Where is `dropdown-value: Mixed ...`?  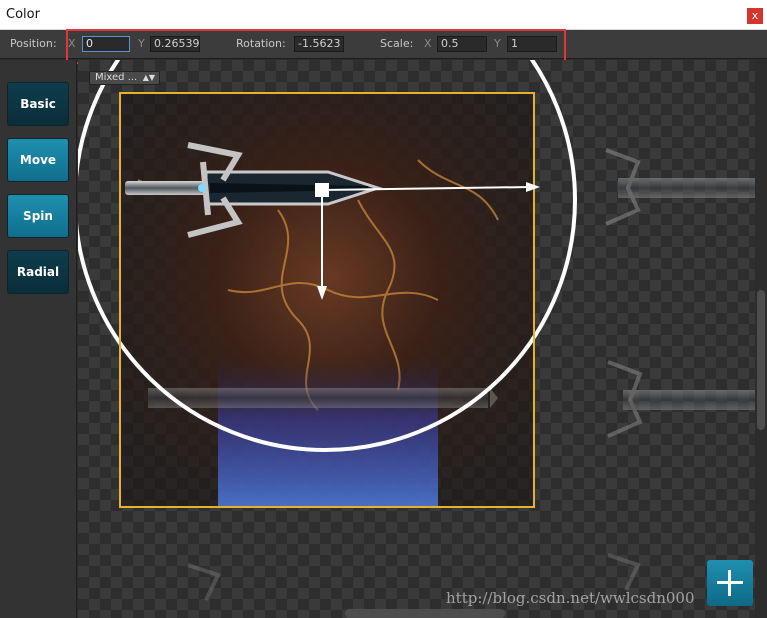 dropdown-value: Mixed ... is located at coordinates (116, 77).